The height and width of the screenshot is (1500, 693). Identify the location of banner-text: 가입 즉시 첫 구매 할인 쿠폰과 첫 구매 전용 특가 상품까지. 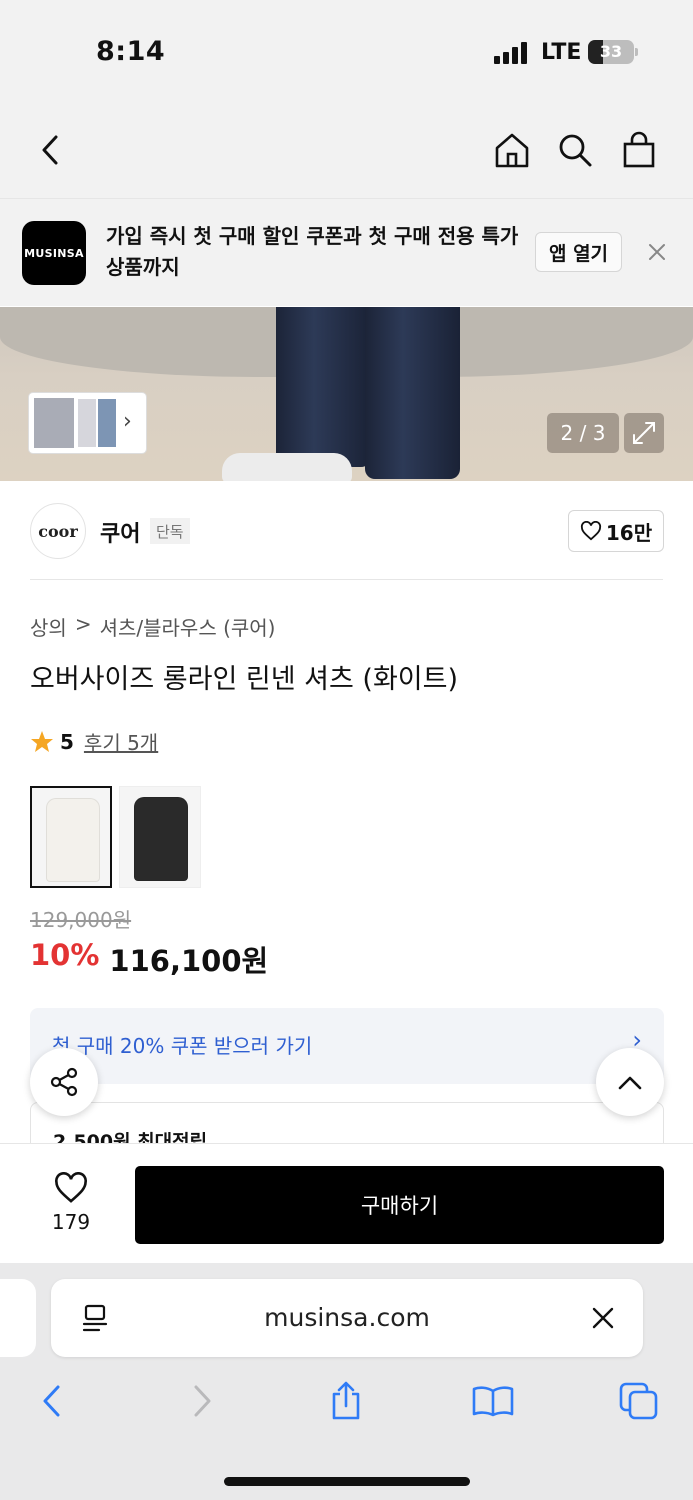
(312, 251).